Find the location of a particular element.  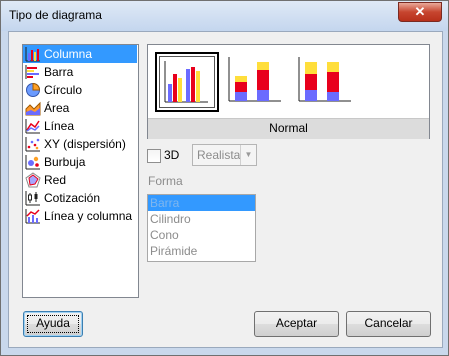

chart-type-label: Área is located at coordinates (57, 108).